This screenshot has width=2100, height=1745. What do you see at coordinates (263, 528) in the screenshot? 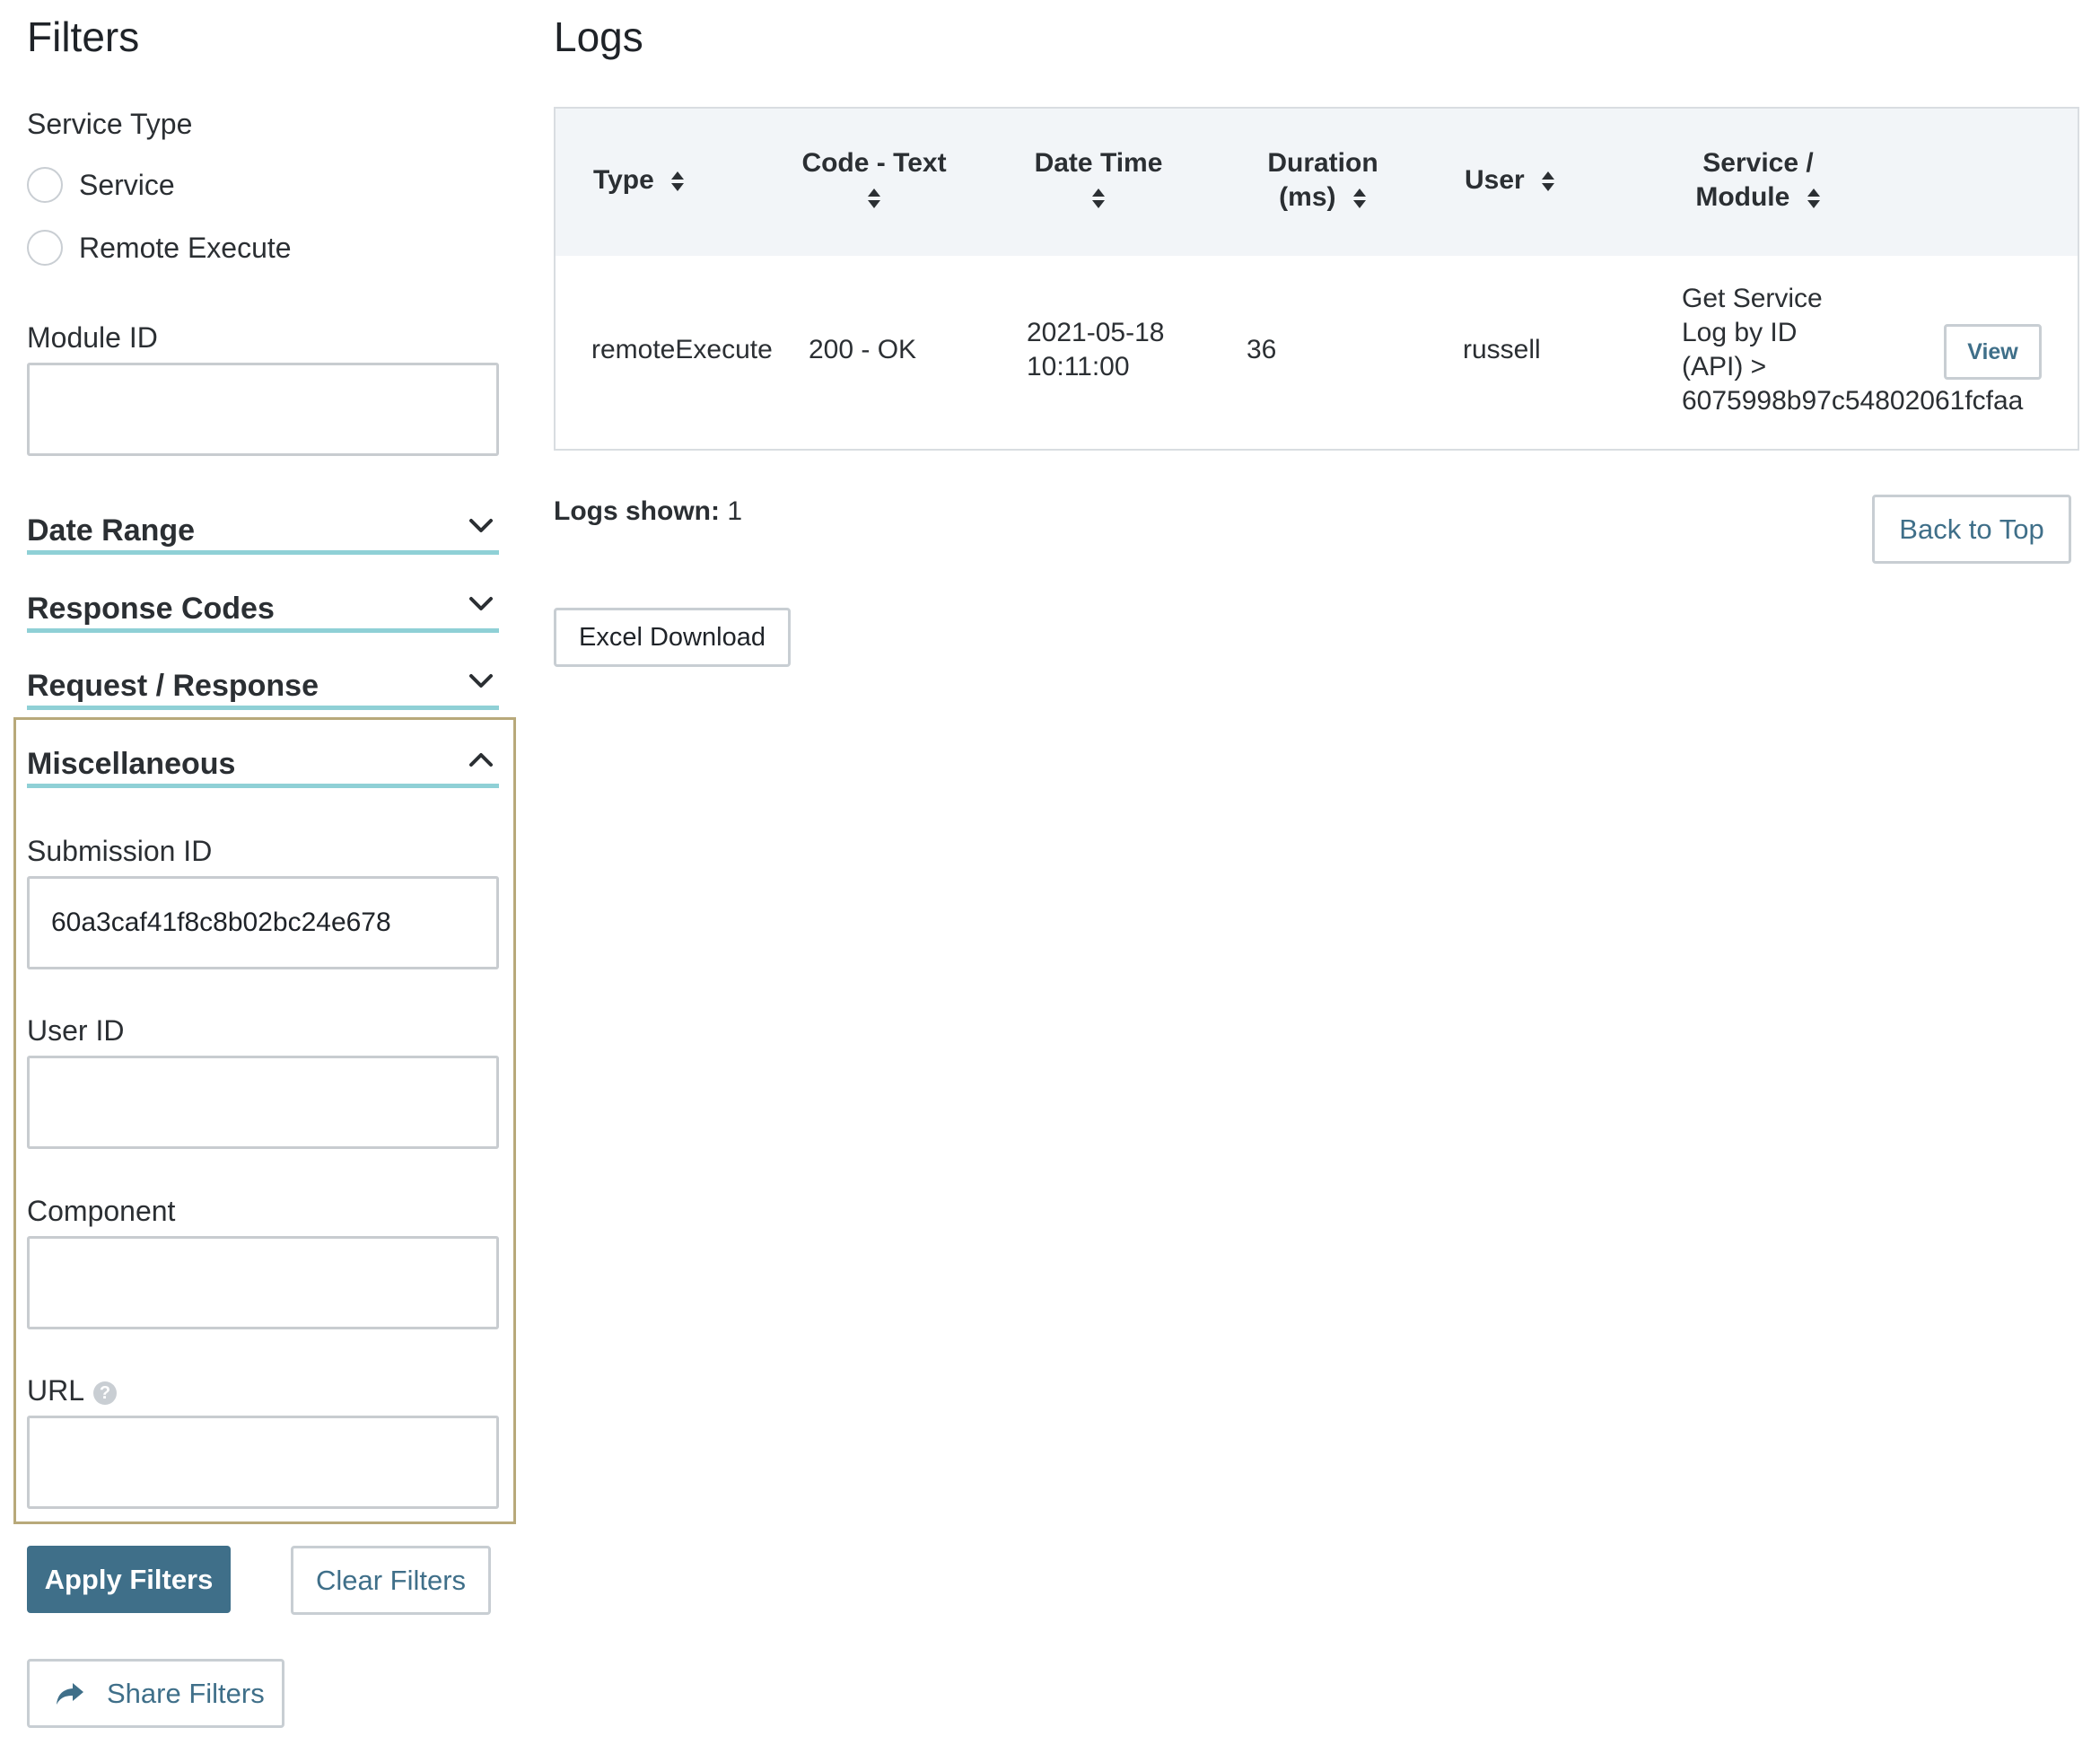
I see `accordion-date-range: Date Range` at bounding box center [263, 528].